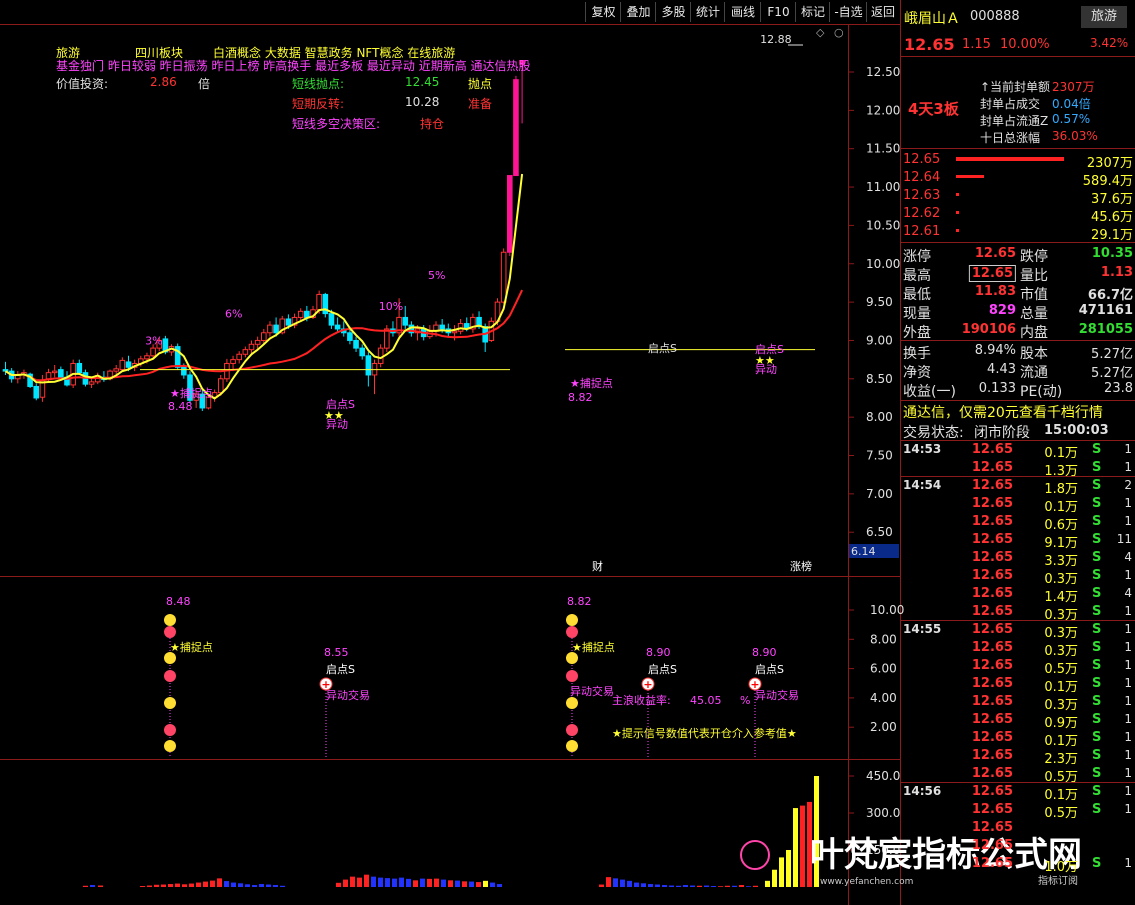 The image size is (1135, 905). What do you see at coordinates (995, 291) in the screenshot?
I see `quote-value: 11.83` at bounding box center [995, 291].